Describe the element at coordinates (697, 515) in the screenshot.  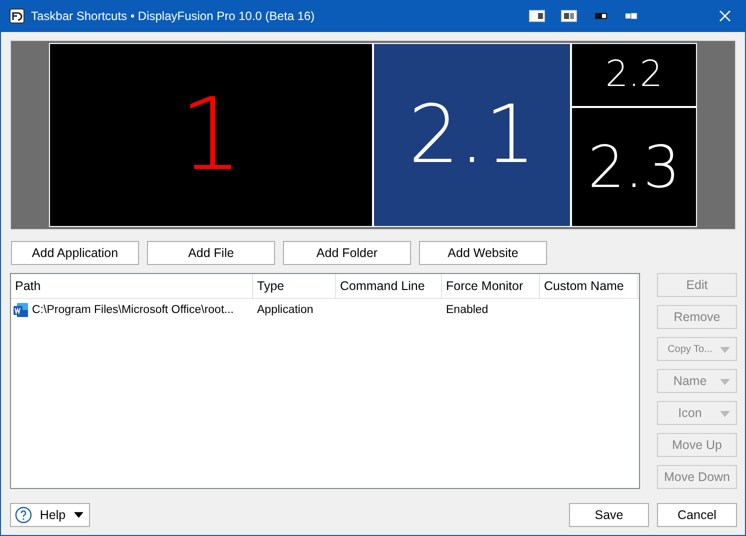
I see `cancel-button: Cancel` at that location.